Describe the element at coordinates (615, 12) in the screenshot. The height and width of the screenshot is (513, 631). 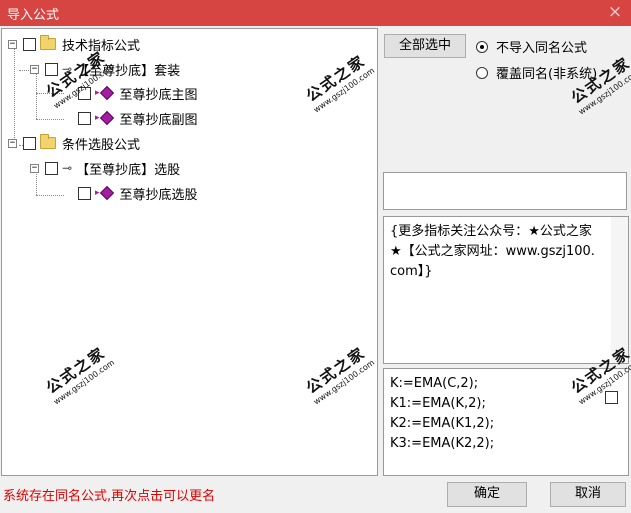
I see `close-icon: ×` at that location.